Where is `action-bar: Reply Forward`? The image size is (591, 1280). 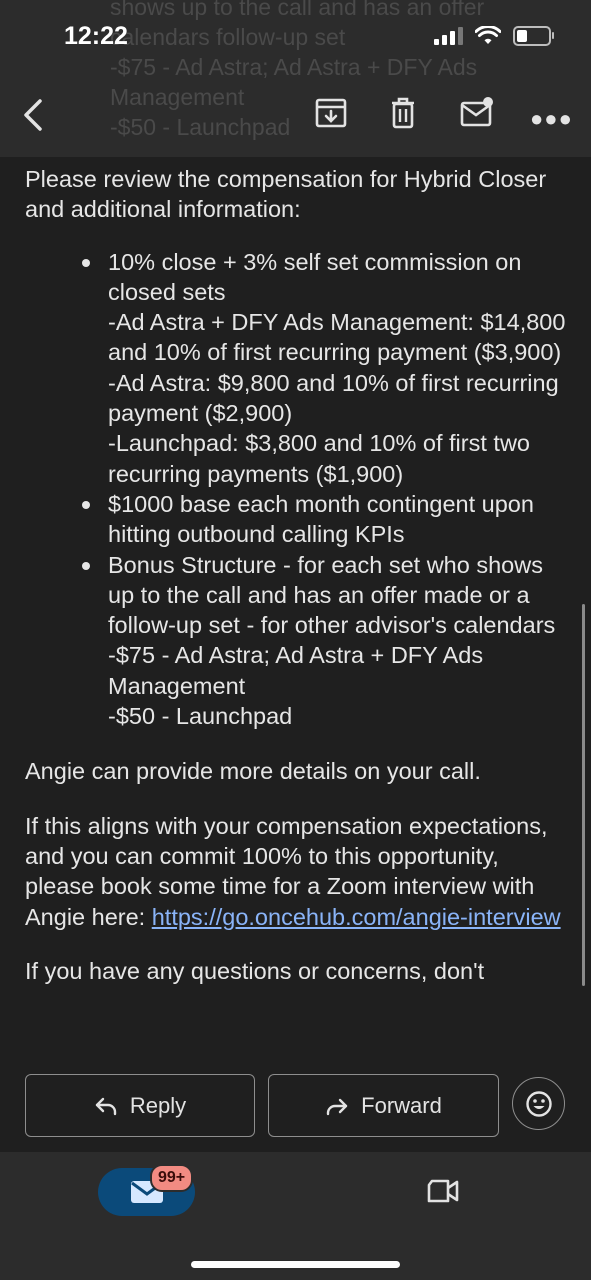
action-bar: Reply Forward is located at coordinates (295, 1107).